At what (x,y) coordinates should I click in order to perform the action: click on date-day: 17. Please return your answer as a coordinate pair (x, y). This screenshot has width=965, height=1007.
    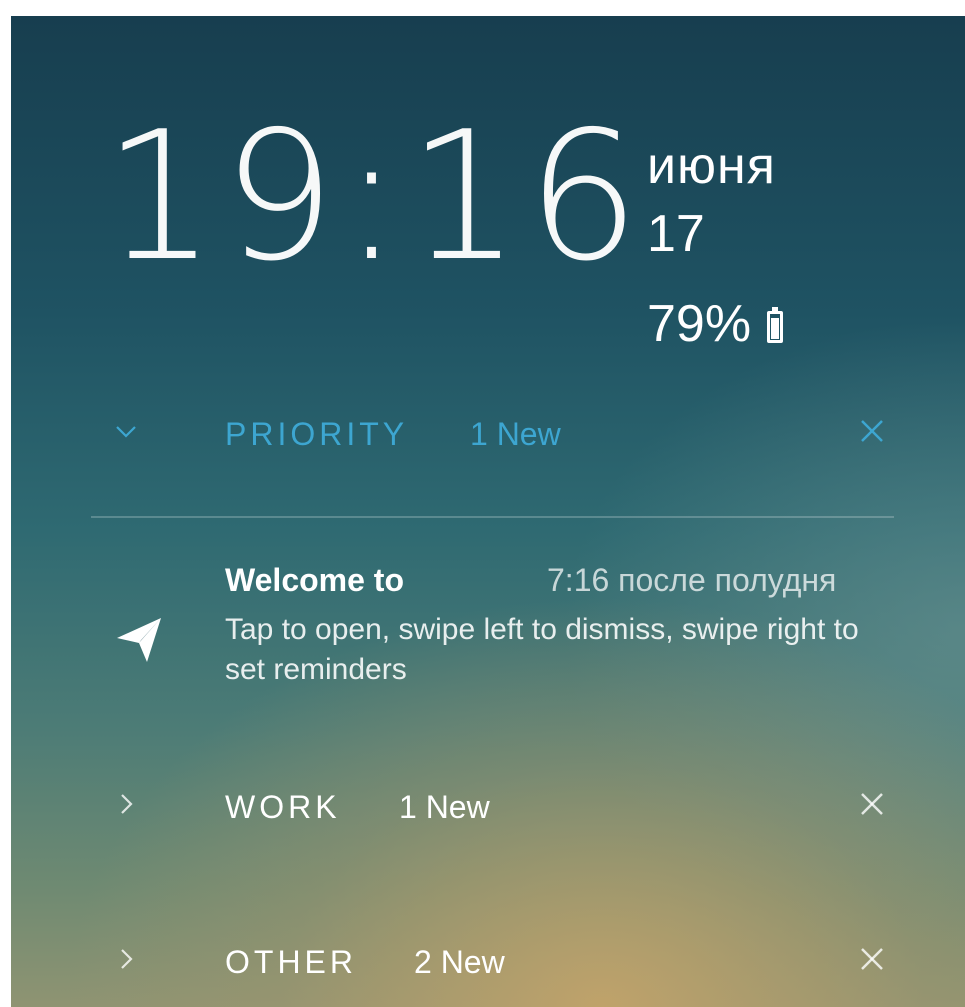
    Looking at the image, I should click on (676, 234).